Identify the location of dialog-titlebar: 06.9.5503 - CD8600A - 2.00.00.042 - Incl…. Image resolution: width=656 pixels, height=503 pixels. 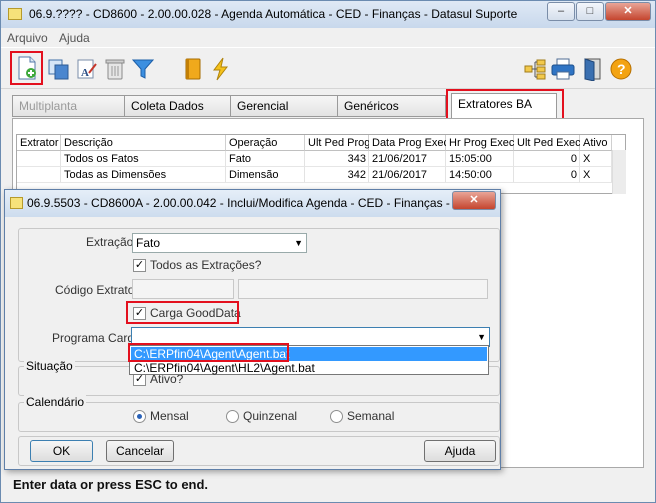
(252, 203).